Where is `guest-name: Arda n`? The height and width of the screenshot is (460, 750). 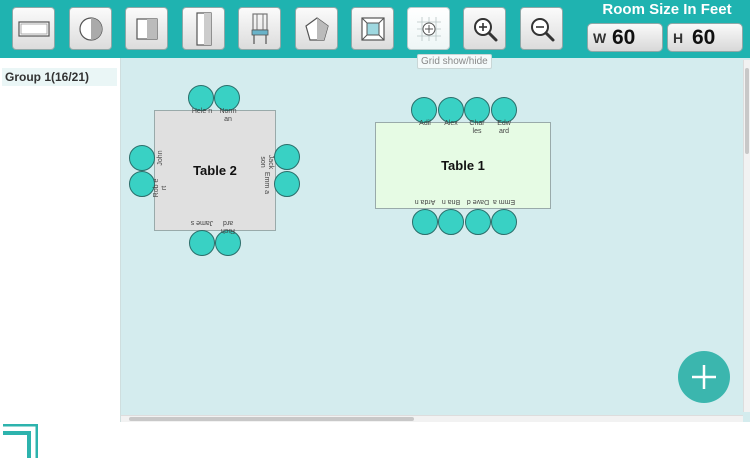 guest-name: Arda n is located at coordinates (425, 201).